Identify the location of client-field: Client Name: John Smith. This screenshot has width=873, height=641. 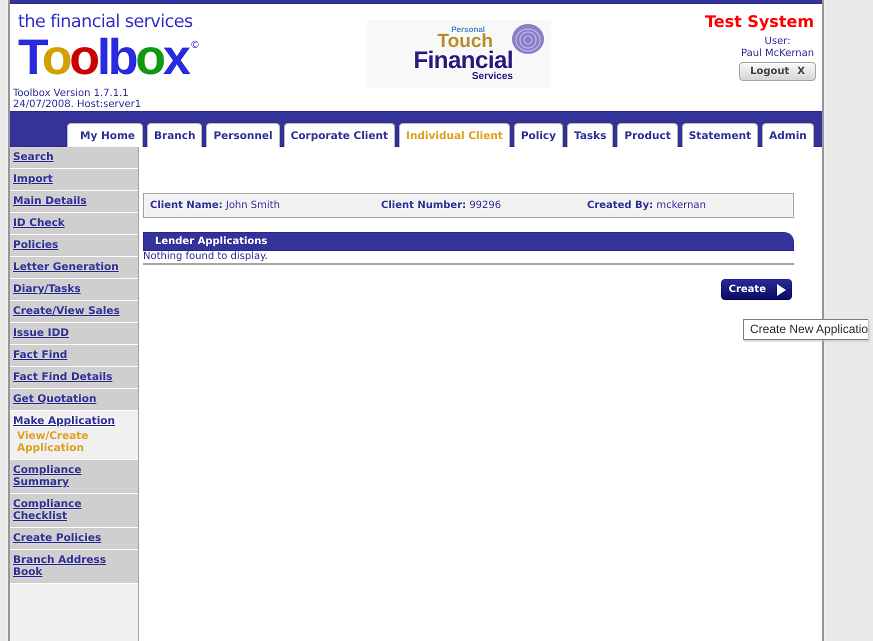
(265, 205).